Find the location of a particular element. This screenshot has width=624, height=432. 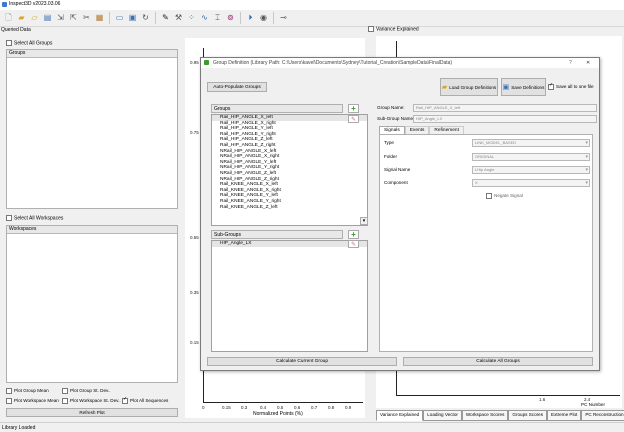

variance-title: Variance Explained is located at coordinates (393, 29).